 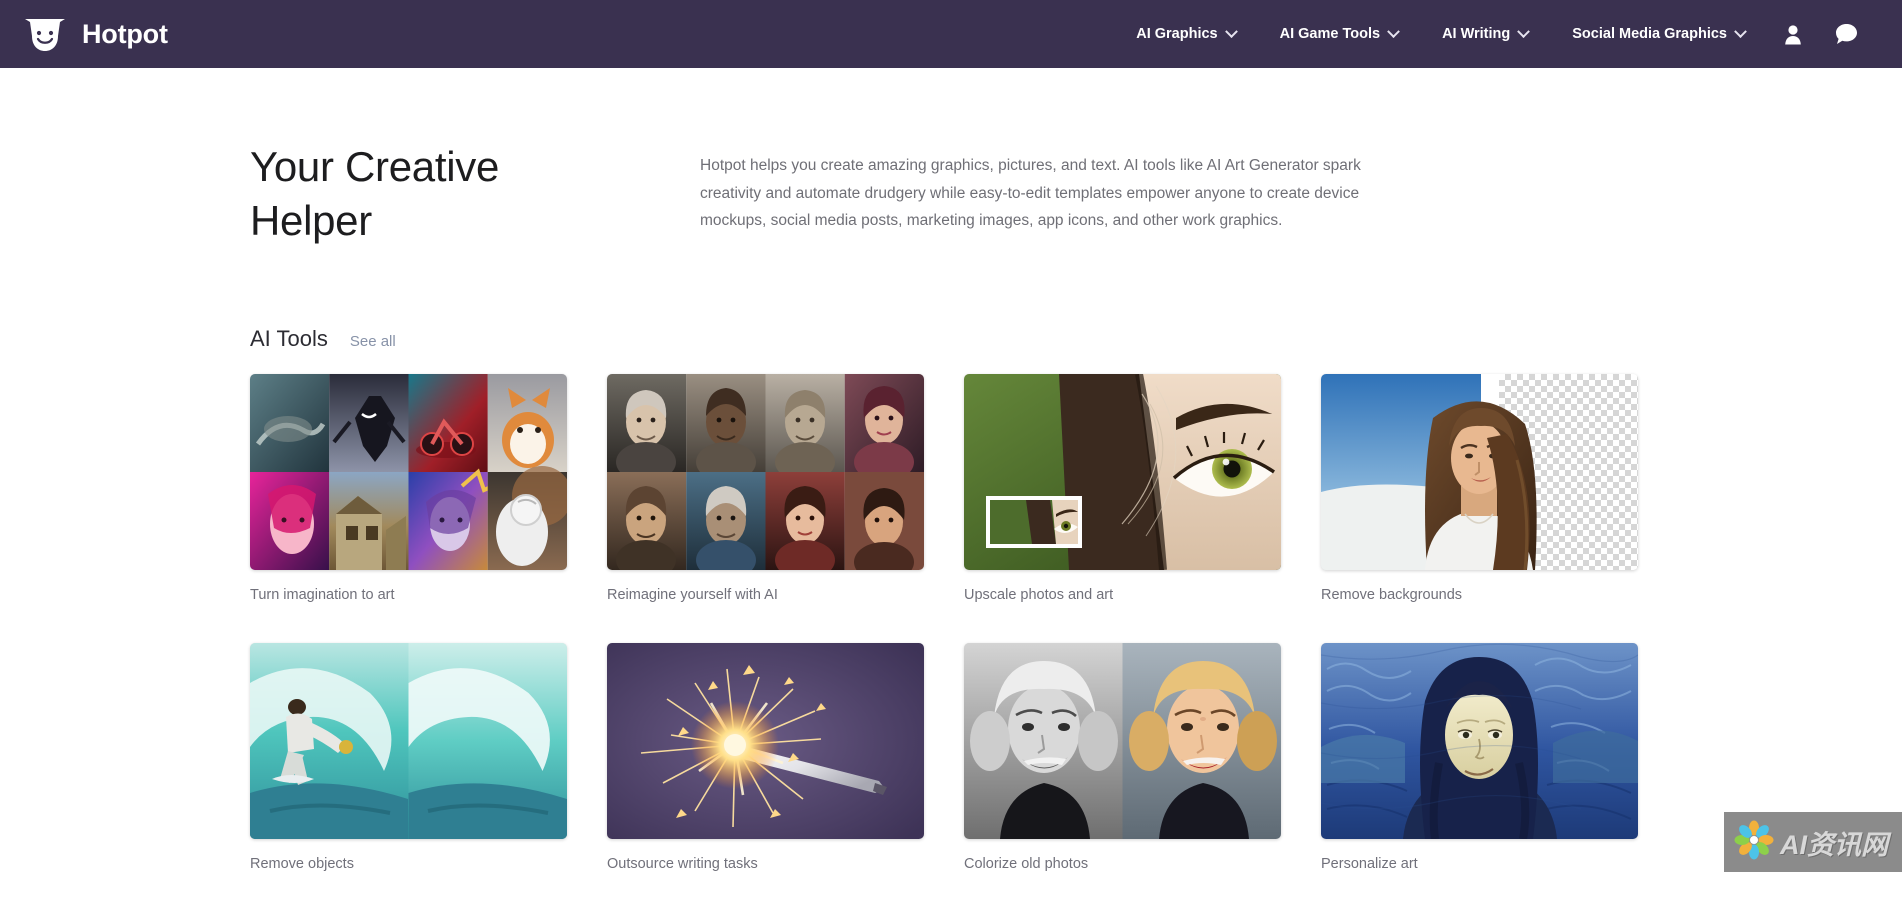 I want to click on tool-card-remove-backgrounds: Remove backgrounds, so click(x=1479, y=488).